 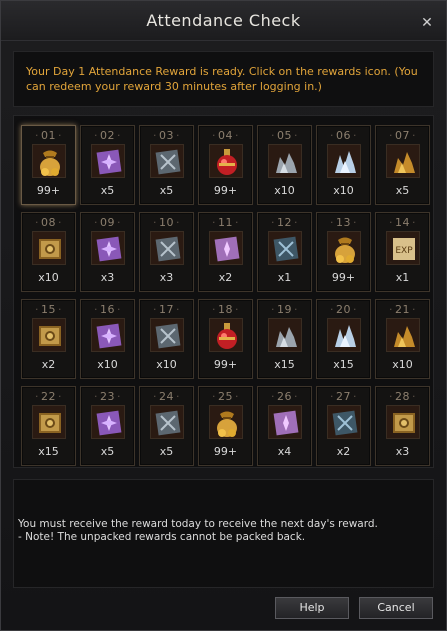 I want to click on cancel-button: Cancel, so click(x=396, y=608).